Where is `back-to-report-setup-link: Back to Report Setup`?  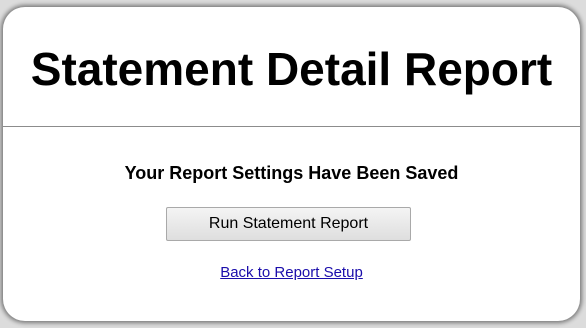
back-to-report-setup-link: Back to Report Setup is located at coordinates (291, 272).